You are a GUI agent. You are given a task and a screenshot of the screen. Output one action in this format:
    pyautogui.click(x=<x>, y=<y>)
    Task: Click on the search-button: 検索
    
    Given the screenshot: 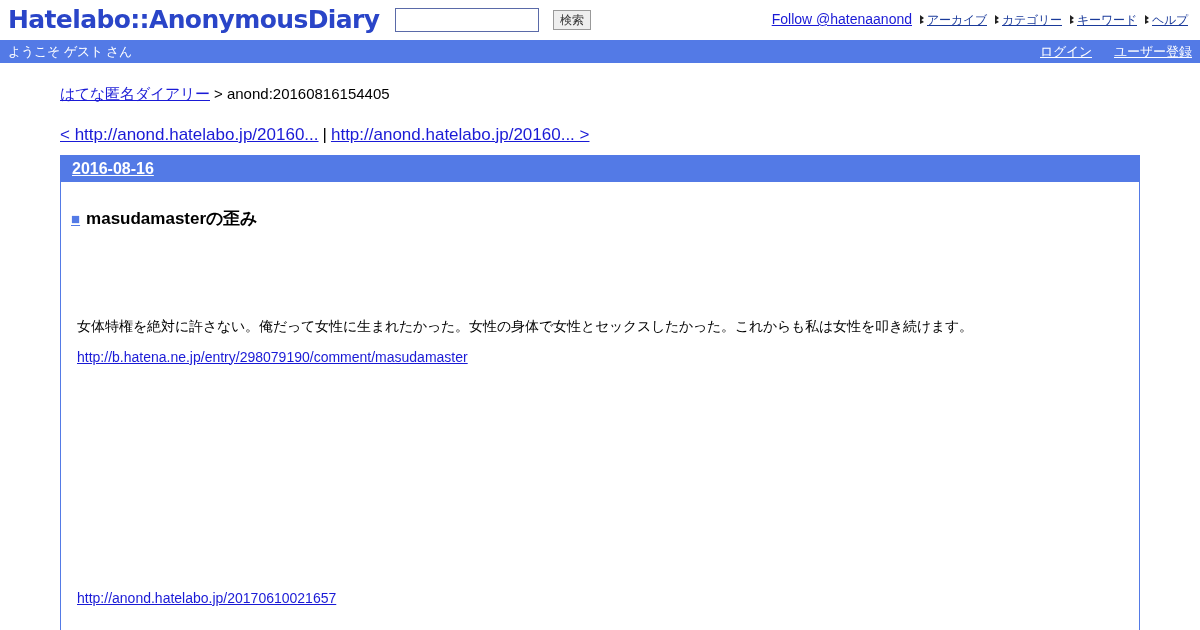 What is the action you would take?
    pyautogui.click(x=572, y=20)
    